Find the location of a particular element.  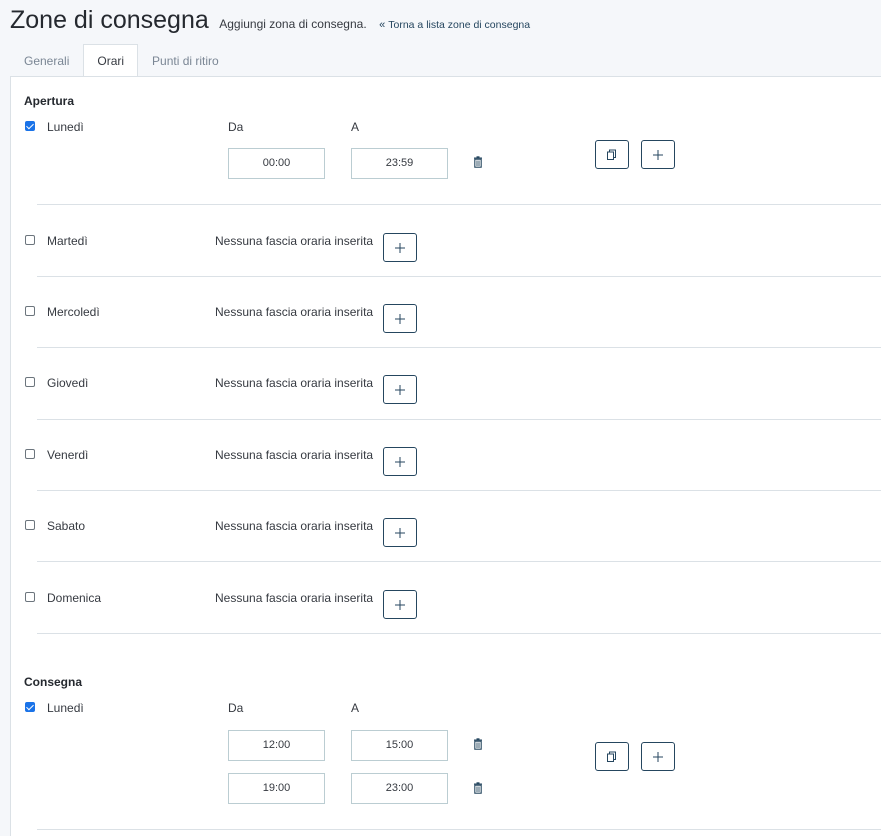

back-link-label: Torna a lista zone di consegna is located at coordinates (459, 25).